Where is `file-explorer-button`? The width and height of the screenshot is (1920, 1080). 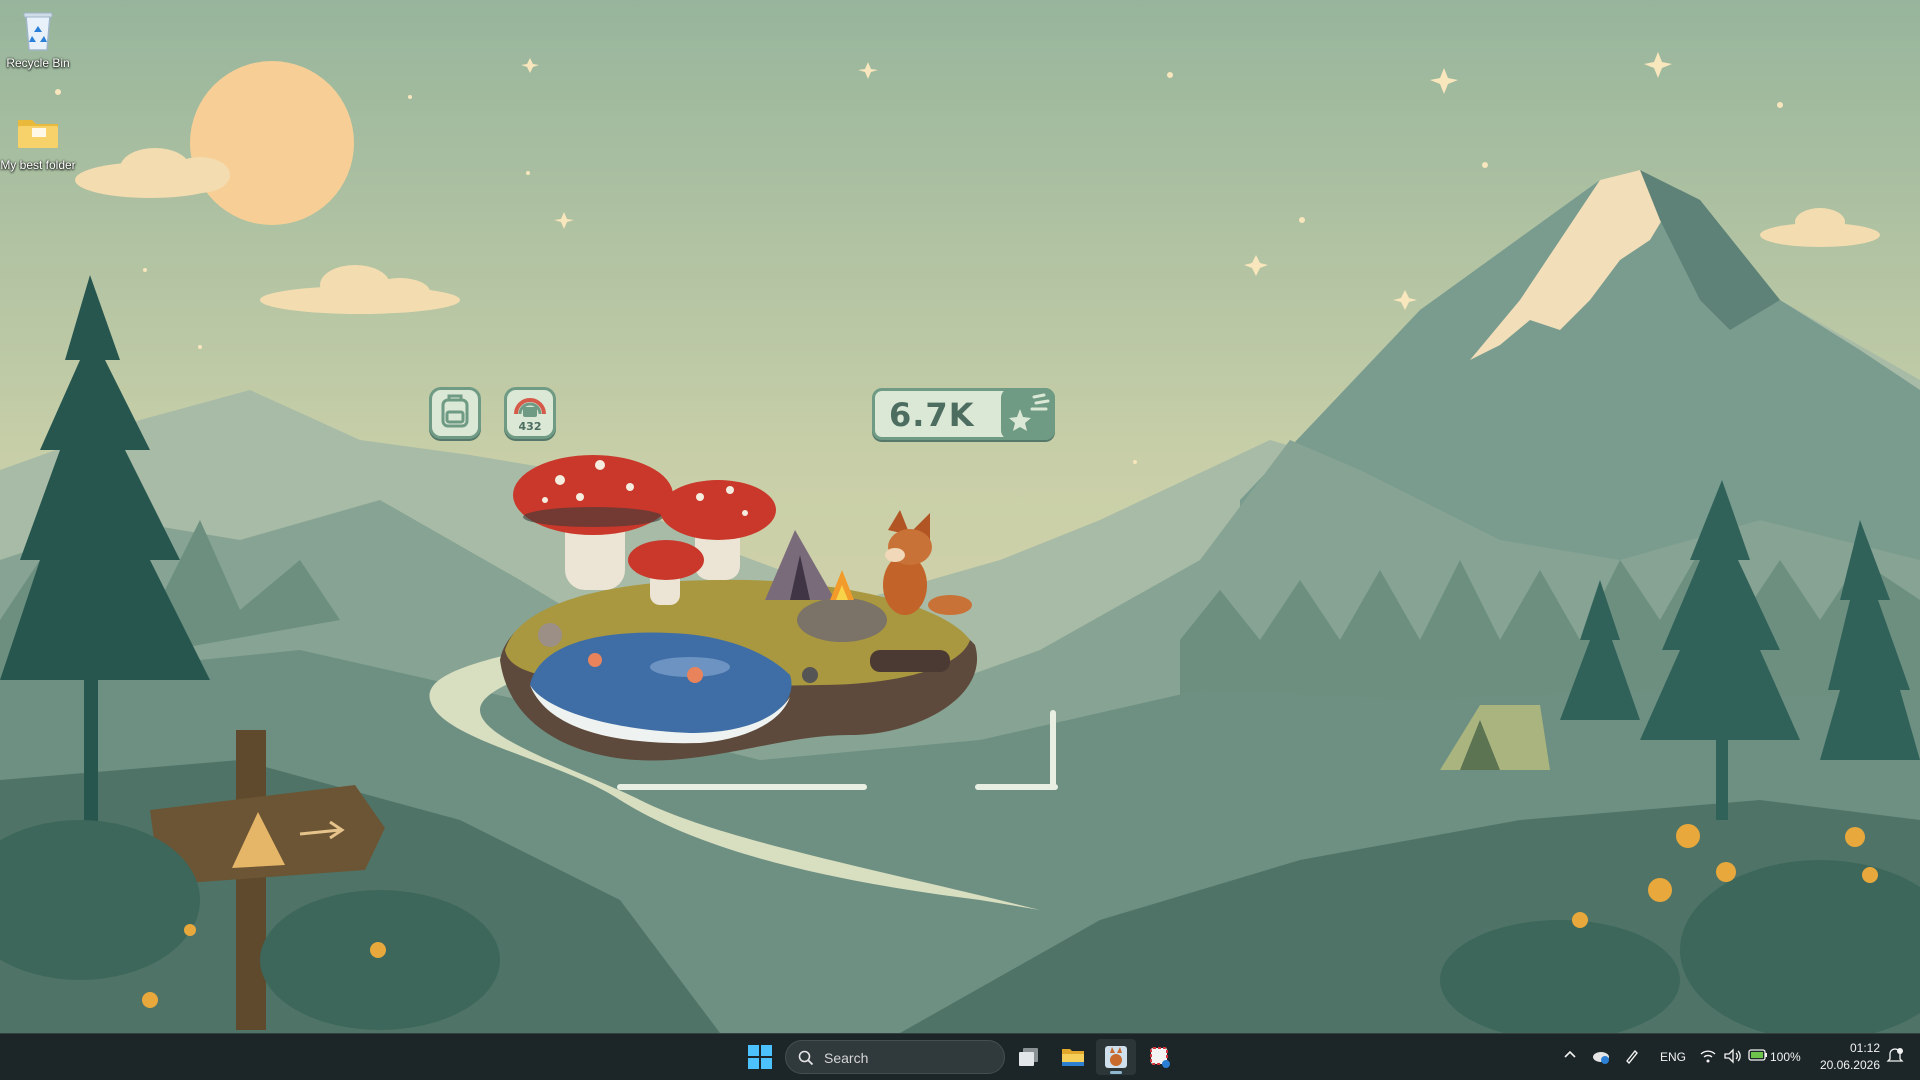
file-explorer-button is located at coordinates (1073, 1057).